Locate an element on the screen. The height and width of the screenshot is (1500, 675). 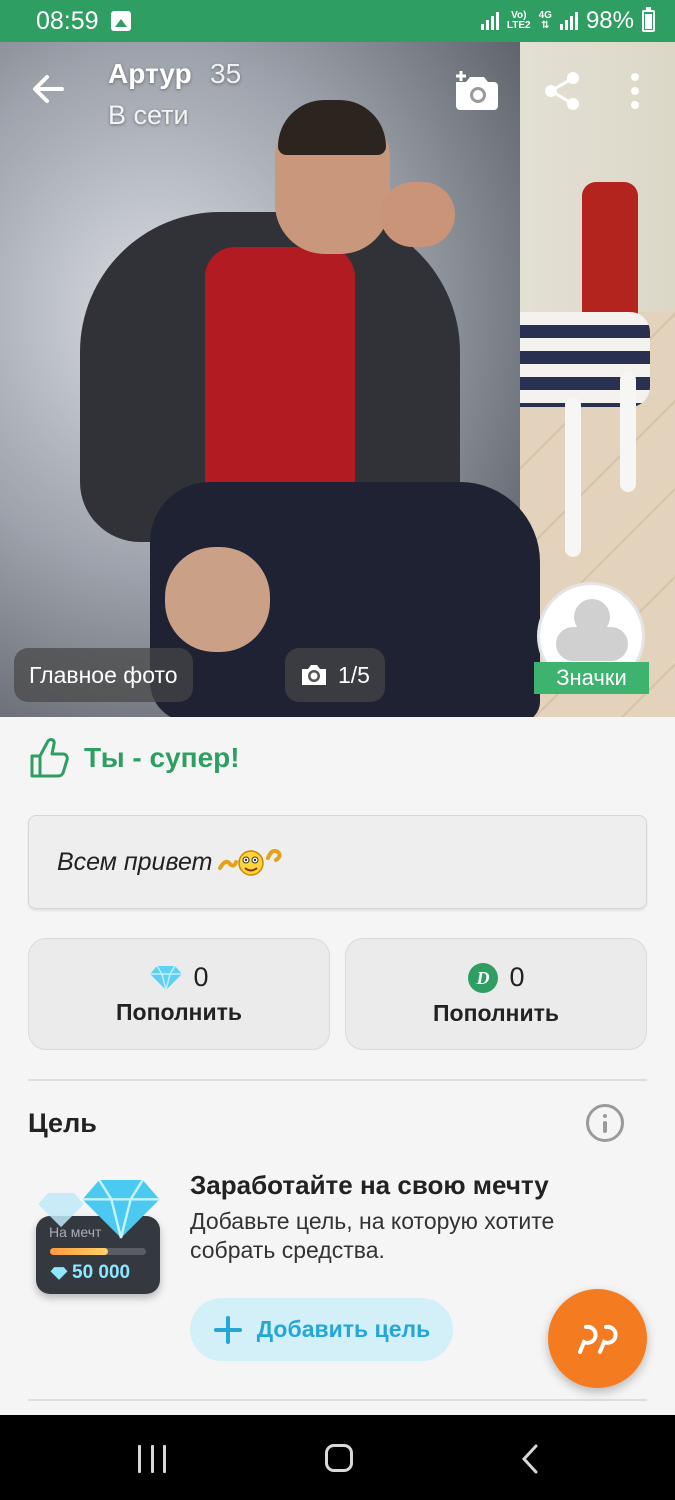
compliment-row: Ты - супер! is located at coordinates (134, 758).